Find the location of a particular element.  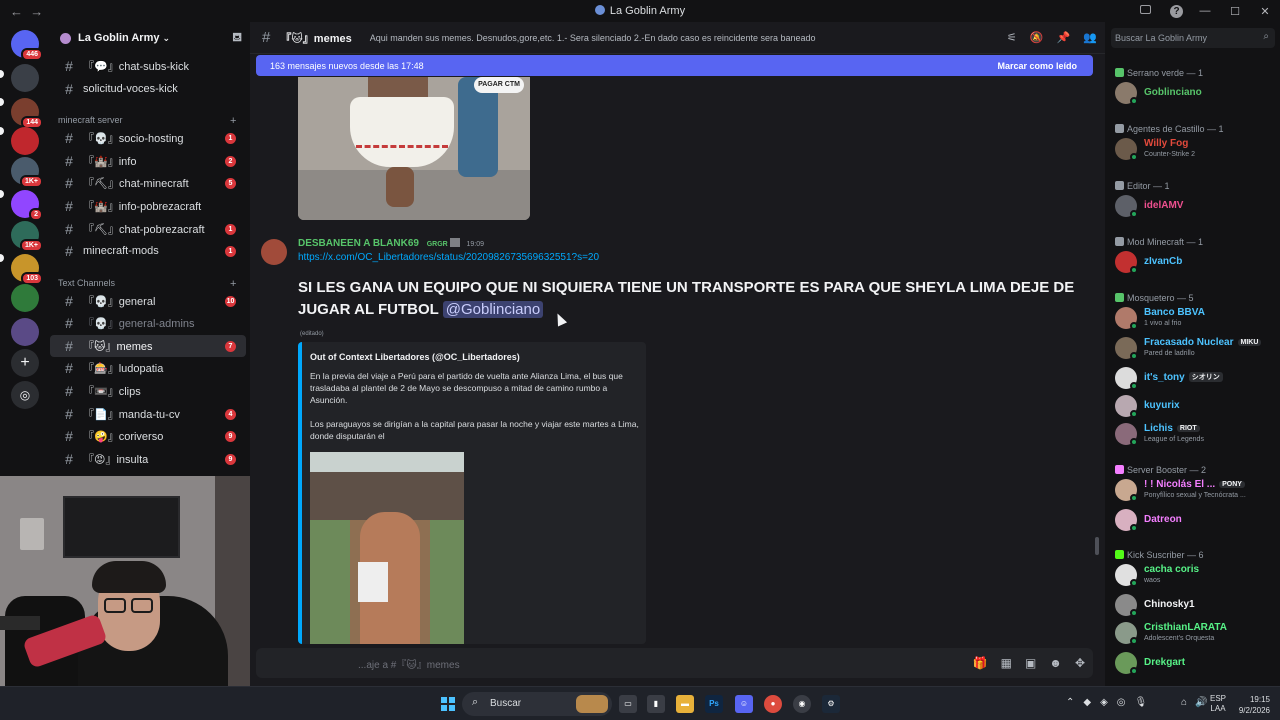

channel-category: Text Channels + is located at coordinates (147, 284).